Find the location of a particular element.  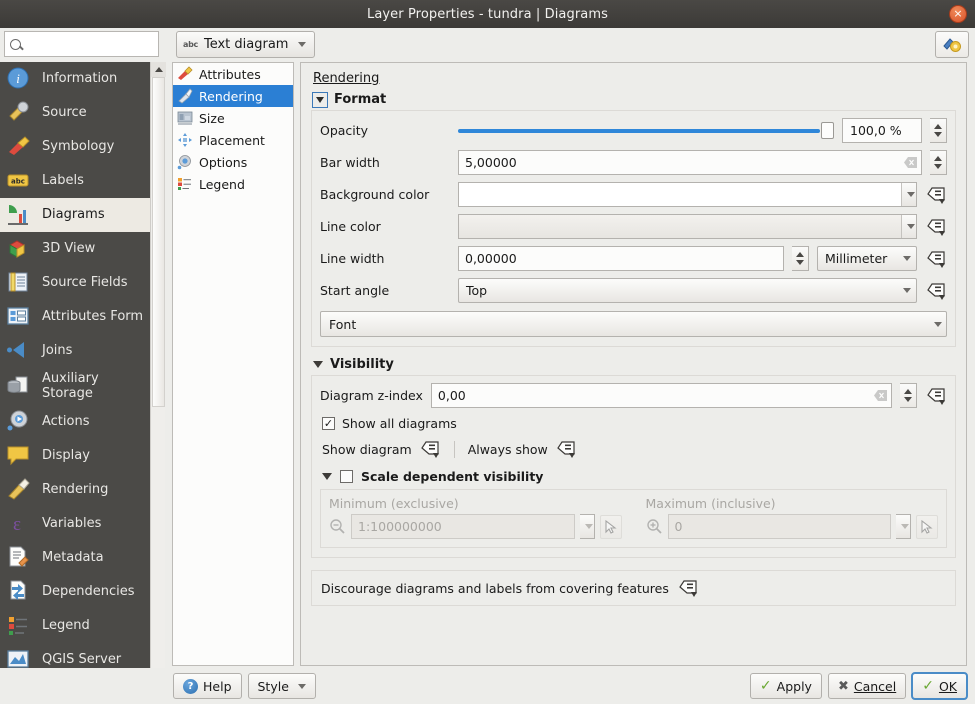

sidebar-item-variables: ε Variables is located at coordinates (75, 524).